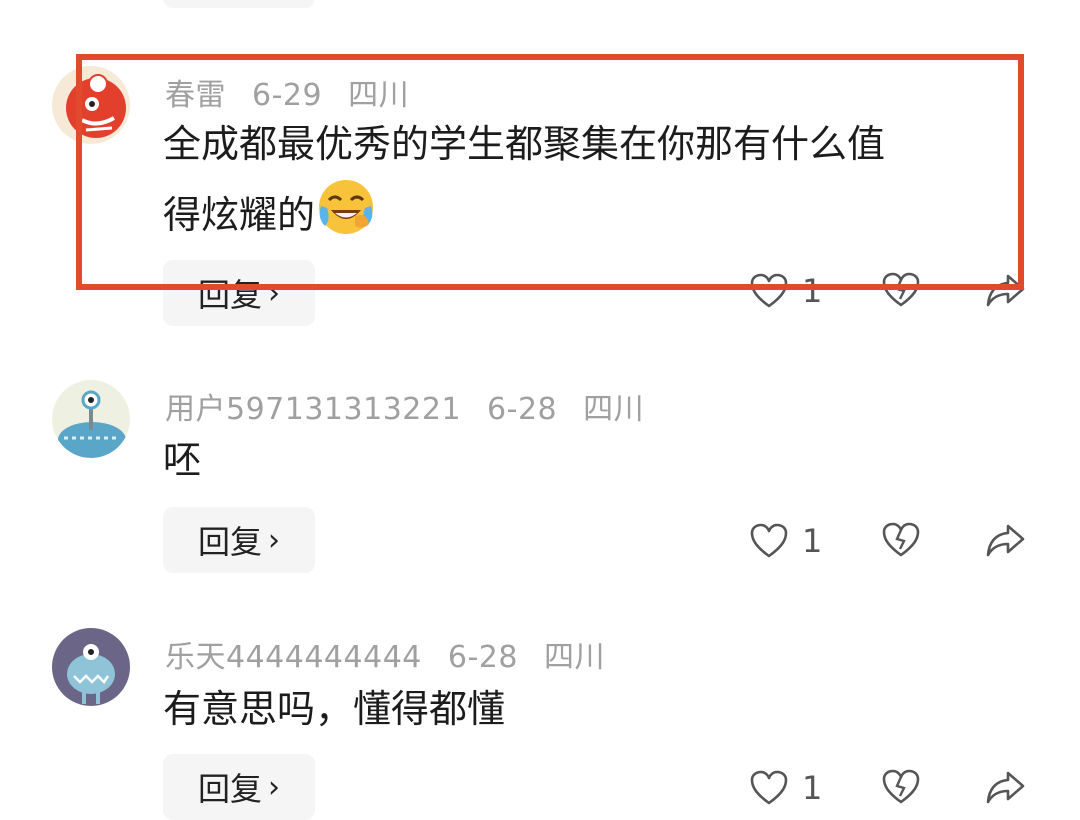  Describe the element at coordinates (239, 4) in the screenshot. I see `previous-reply-button-partial` at that location.